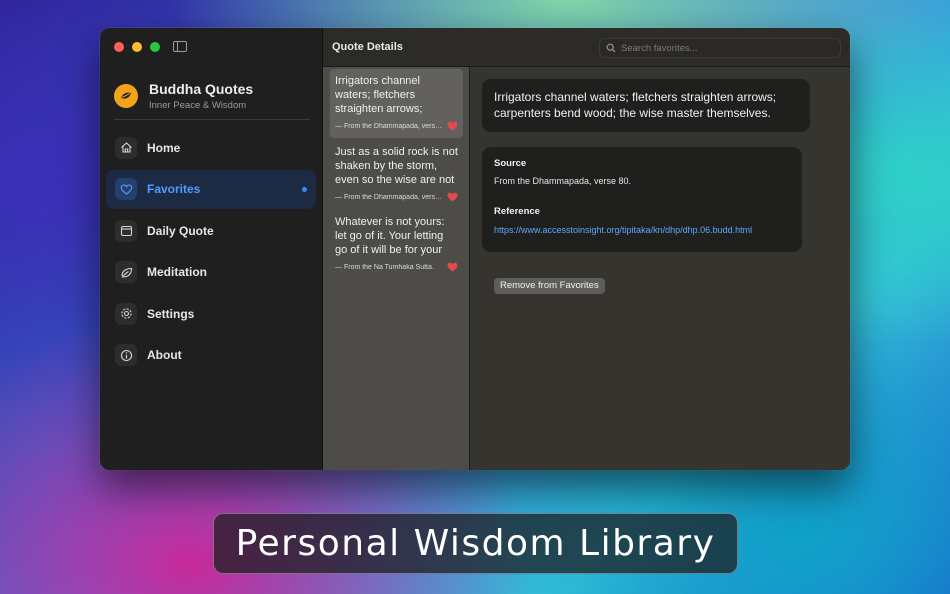 The image size is (950, 594). Describe the element at coordinates (171, 313) in the screenshot. I see `sidebar-item-label: Settings` at that location.